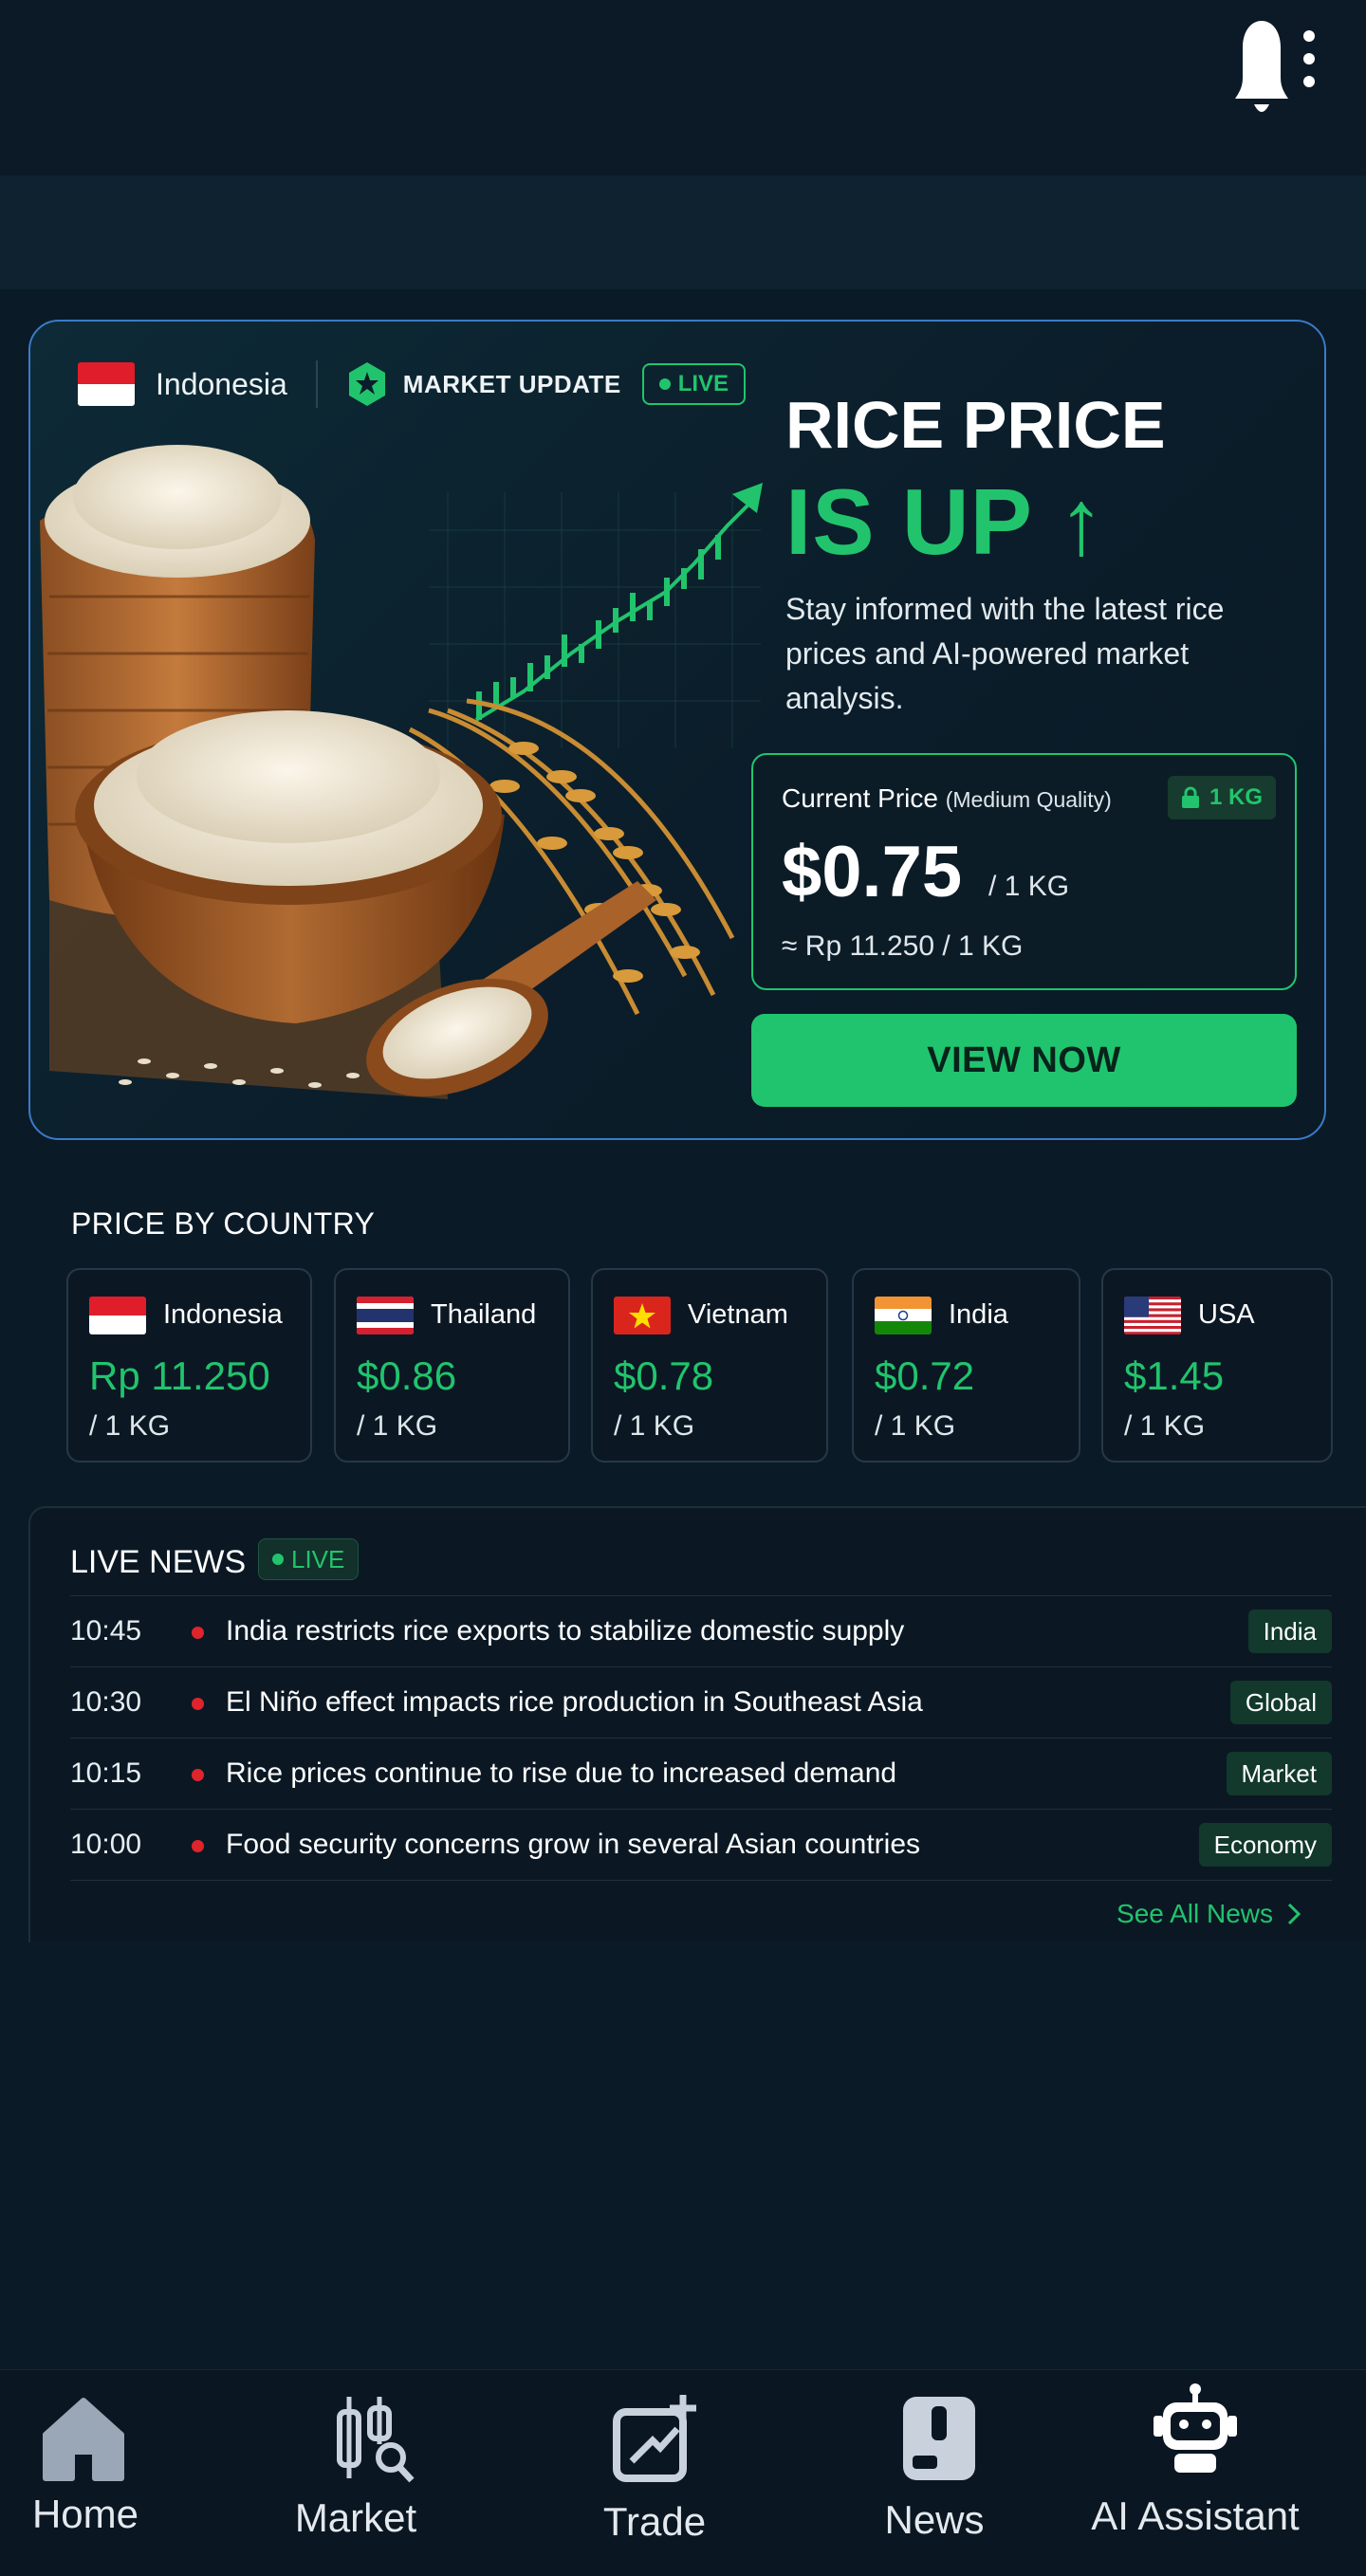 The width and height of the screenshot is (1366, 2576). Describe the element at coordinates (1289, 1631) in the screenshot. I see `news-tag: India` at that location.